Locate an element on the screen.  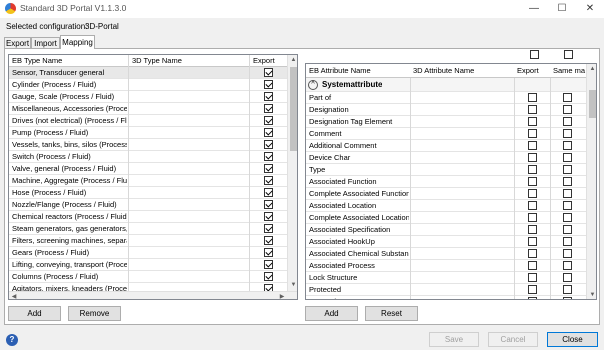
table-row: Complete Associated Function is located at coordinates (446, 194).